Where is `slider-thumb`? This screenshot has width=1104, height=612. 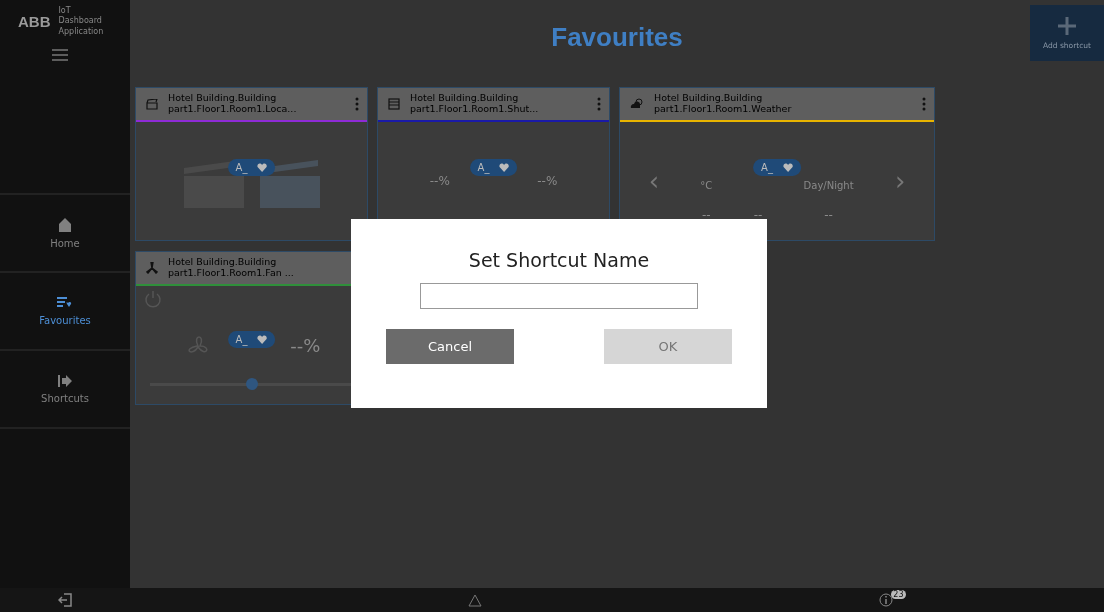
slider-thumb is located at coordinates (251, 384).